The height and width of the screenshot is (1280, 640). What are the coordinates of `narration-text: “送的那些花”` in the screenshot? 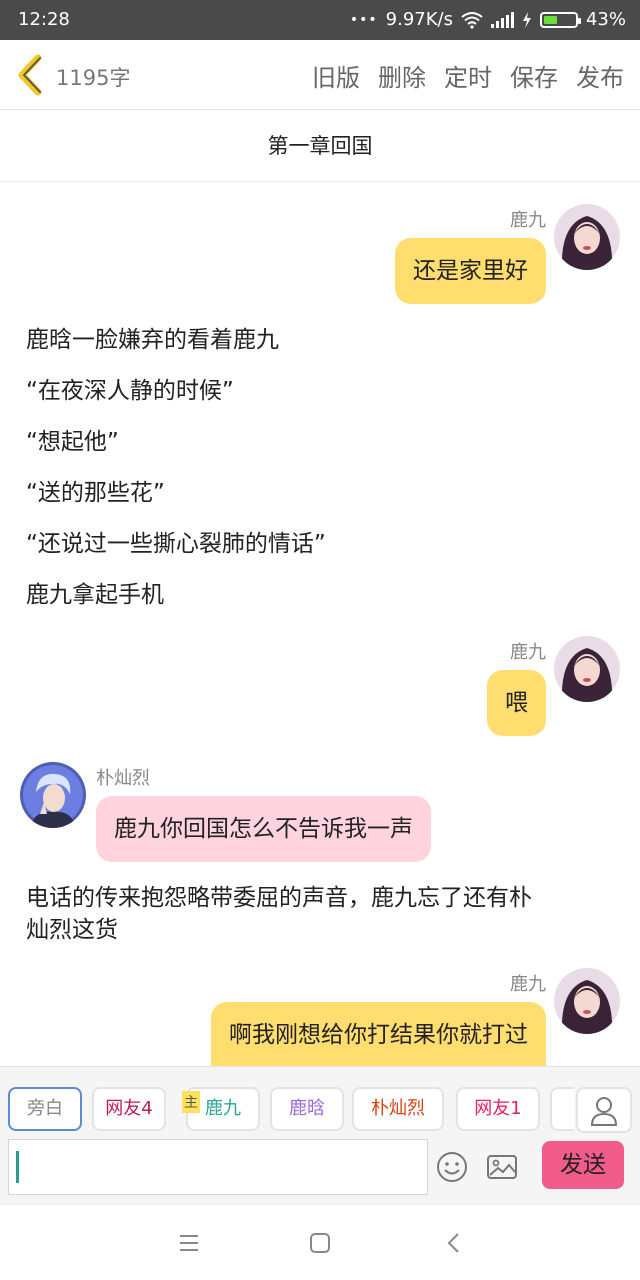 It's located at (95, 493).